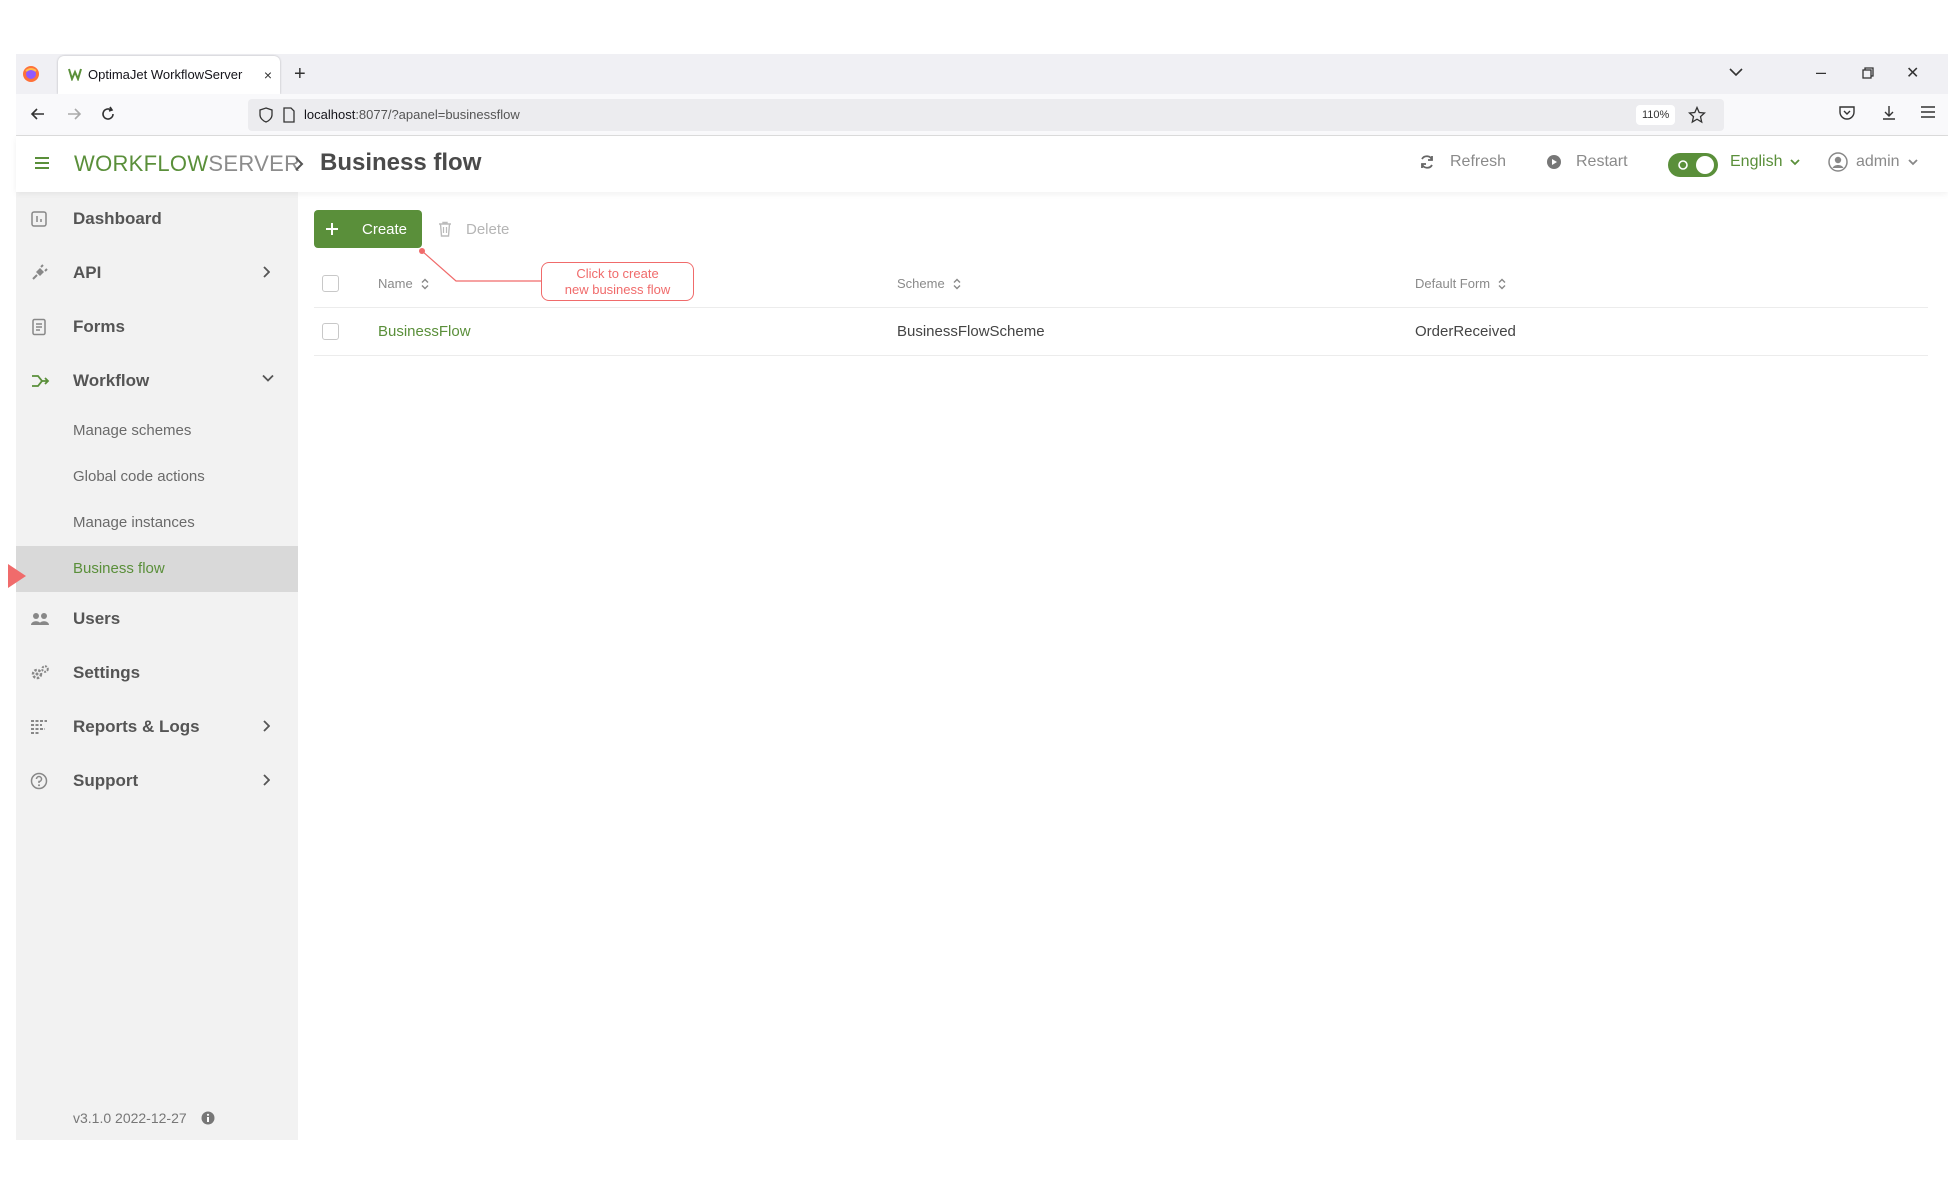  What do you see at coordinates (299, 164) in the screenshot?
I see `breadcrumb-chevron-icon` at bounding box center [299, 164].